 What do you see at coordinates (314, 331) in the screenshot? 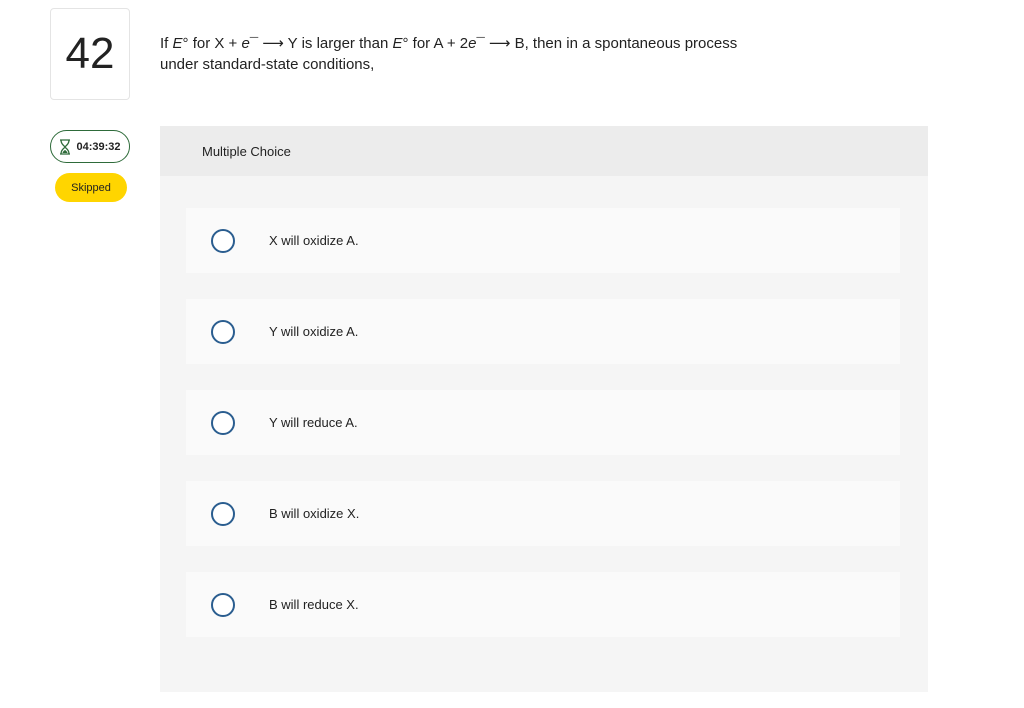
I see `option-label: Y will oxidize A.` at bounding box center [314, 331].